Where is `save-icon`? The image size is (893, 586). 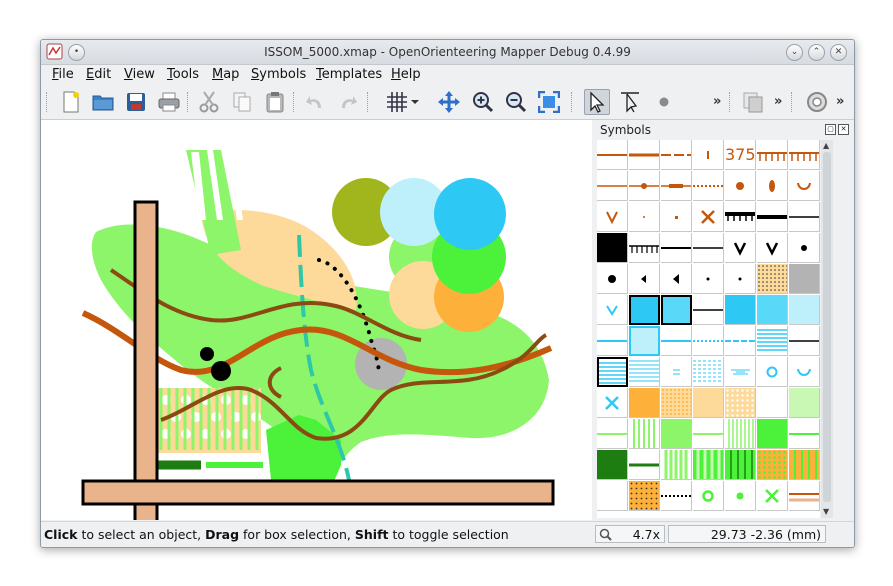 save-icon is located at coordinates (136, 102).